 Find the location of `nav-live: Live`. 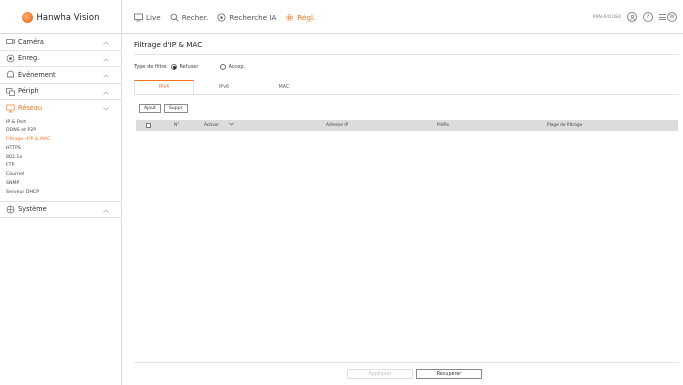

nav-live: Live is located at coordinates (147, 17).